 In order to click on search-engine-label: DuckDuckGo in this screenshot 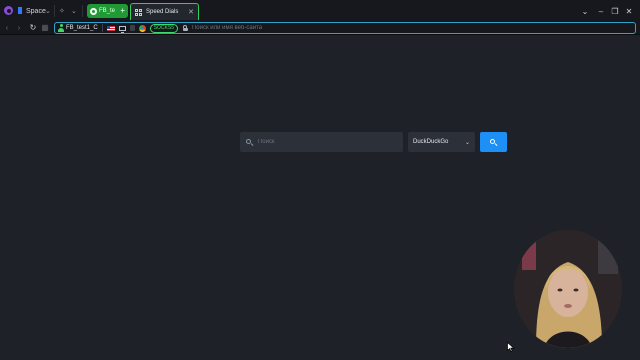, I will do `click(431, 142)`.